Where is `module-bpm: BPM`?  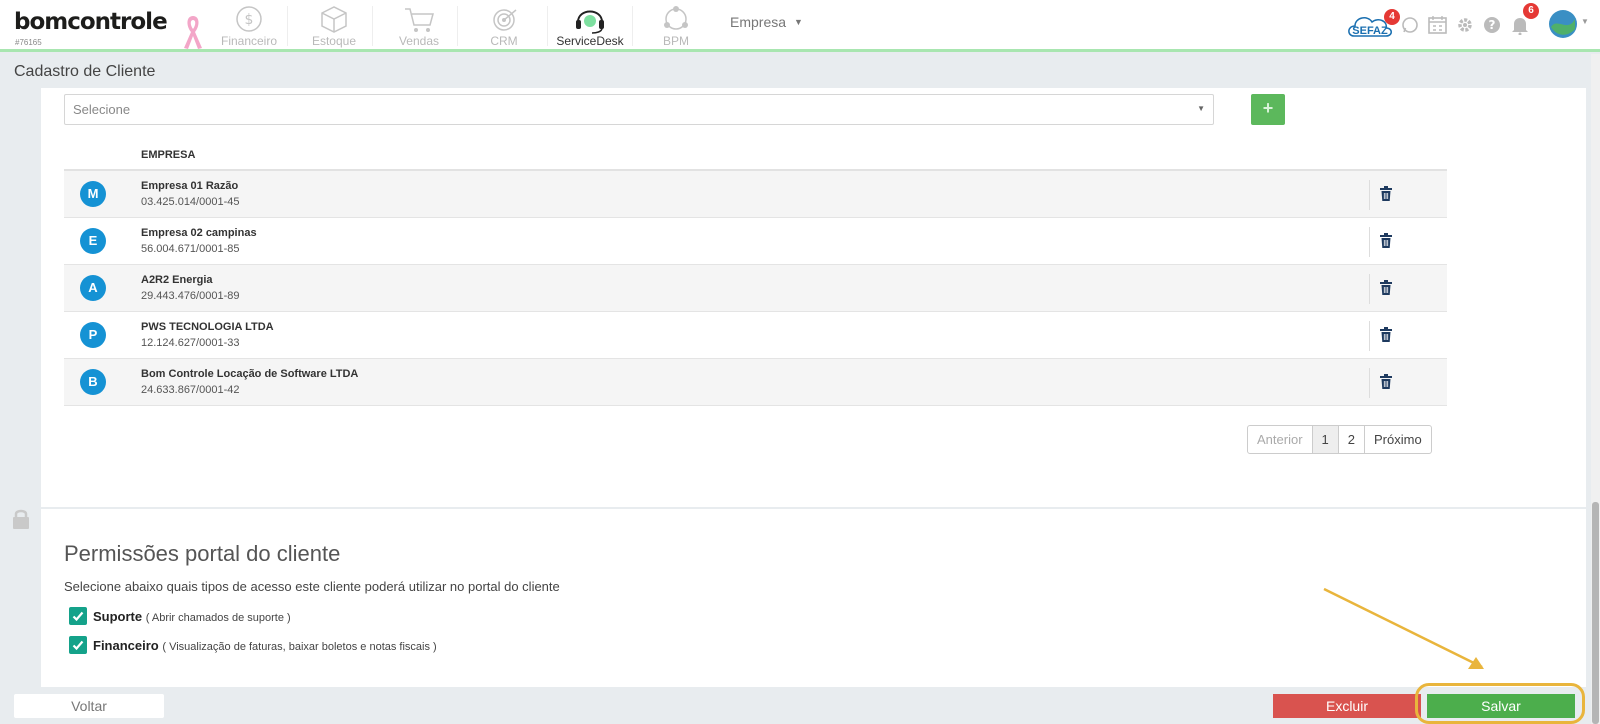 module-bpm: BPM is located at coordinates (676, 26).